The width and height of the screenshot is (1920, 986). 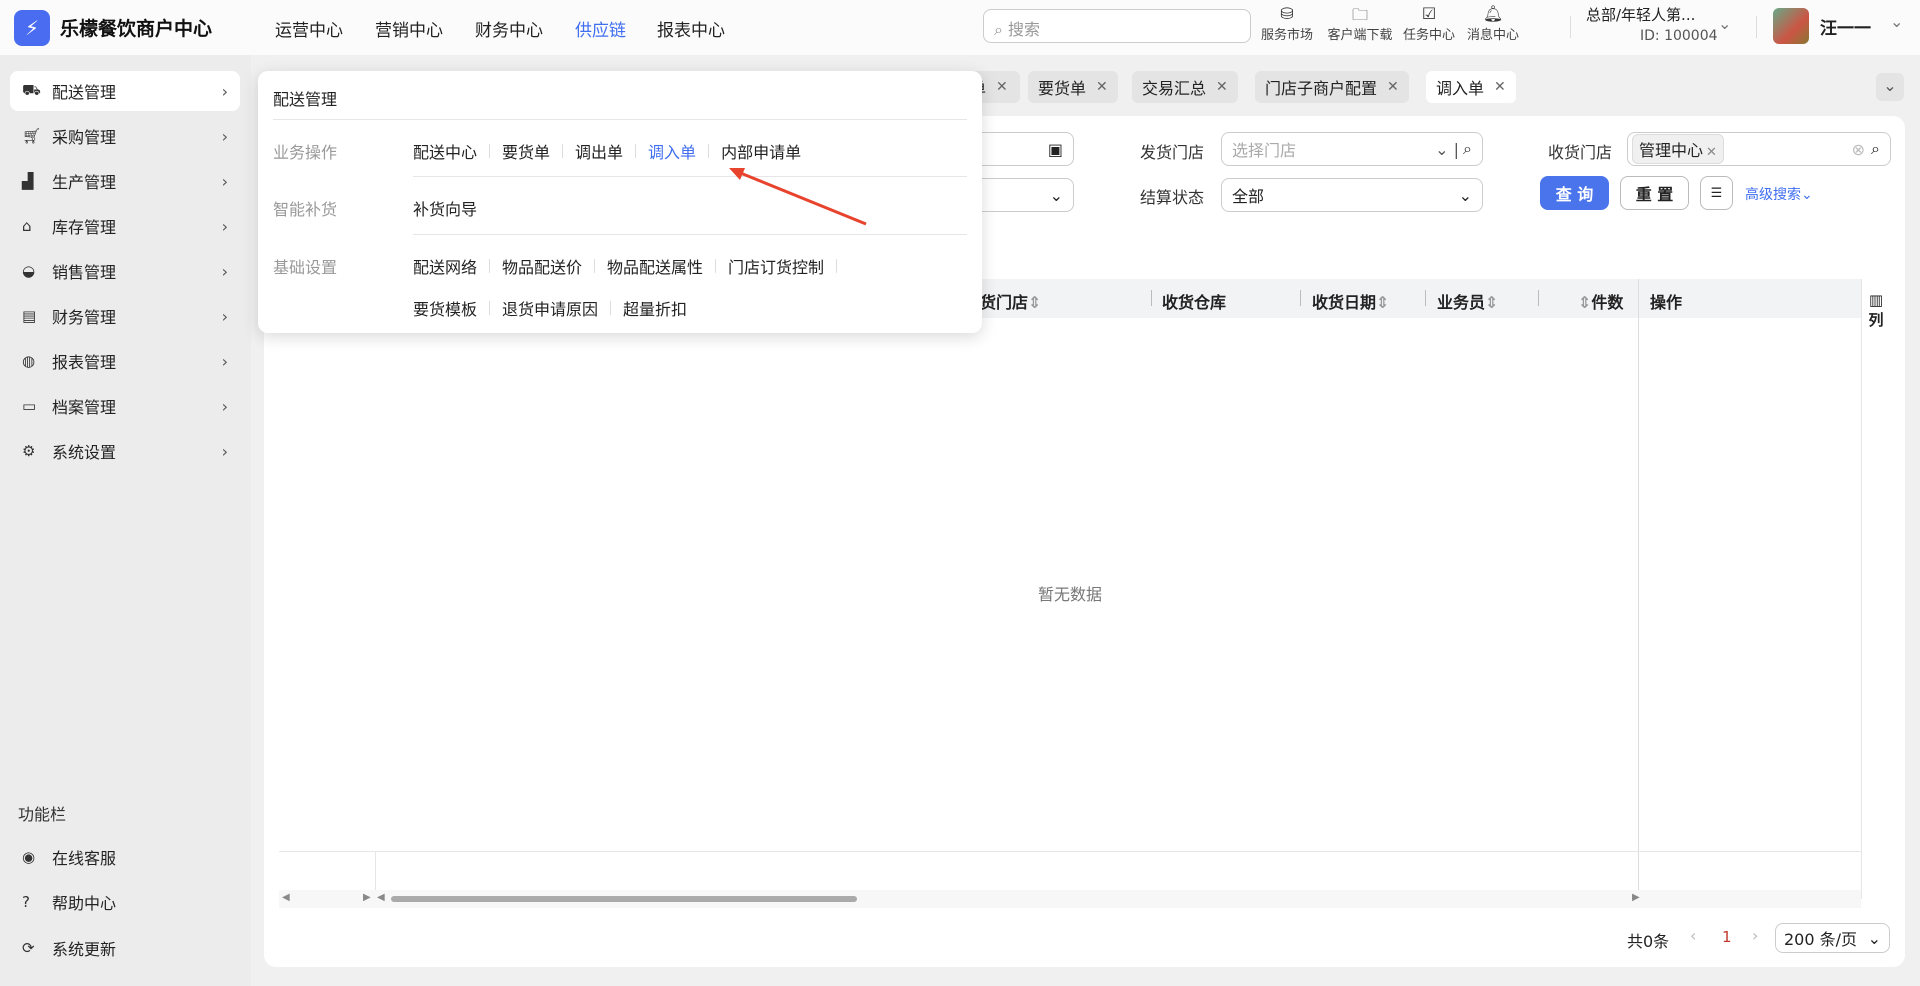 I want to click on menu-item-delivery-price: 物品配送价, so click(x=542, y=266).